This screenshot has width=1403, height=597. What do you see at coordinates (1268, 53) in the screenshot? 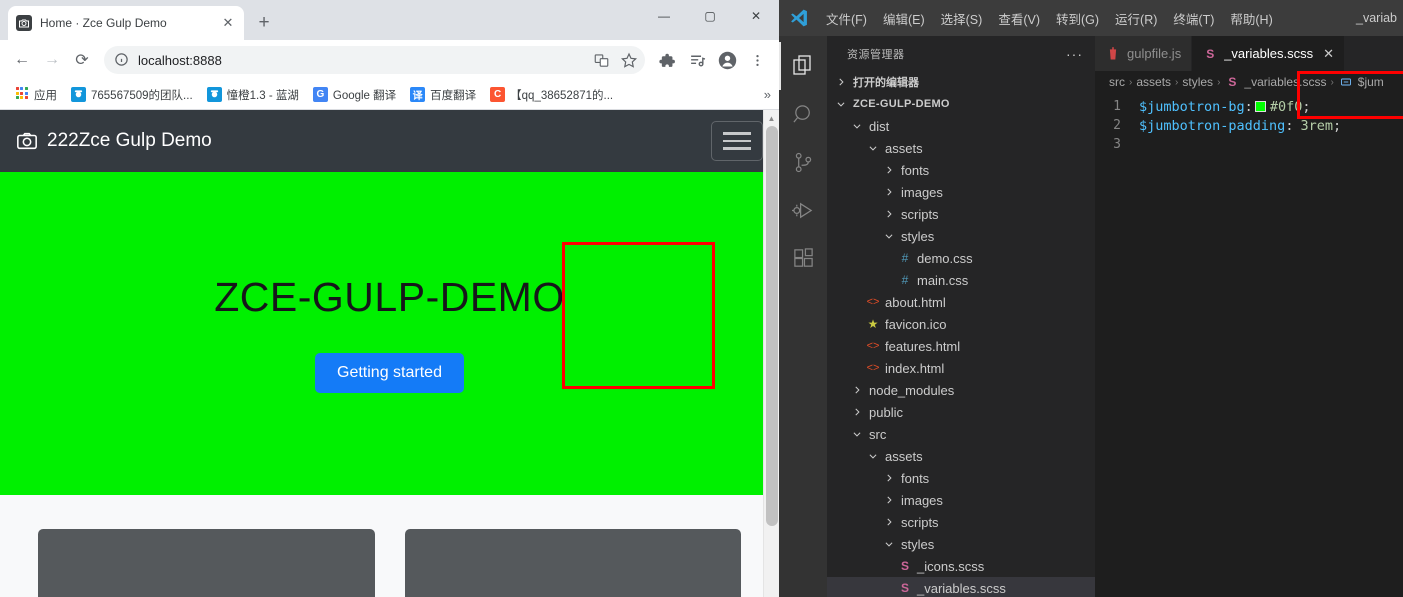
I see `editor-tab-variables-scss: S _variables.scss ✕` at bounding box center [1268, 53].